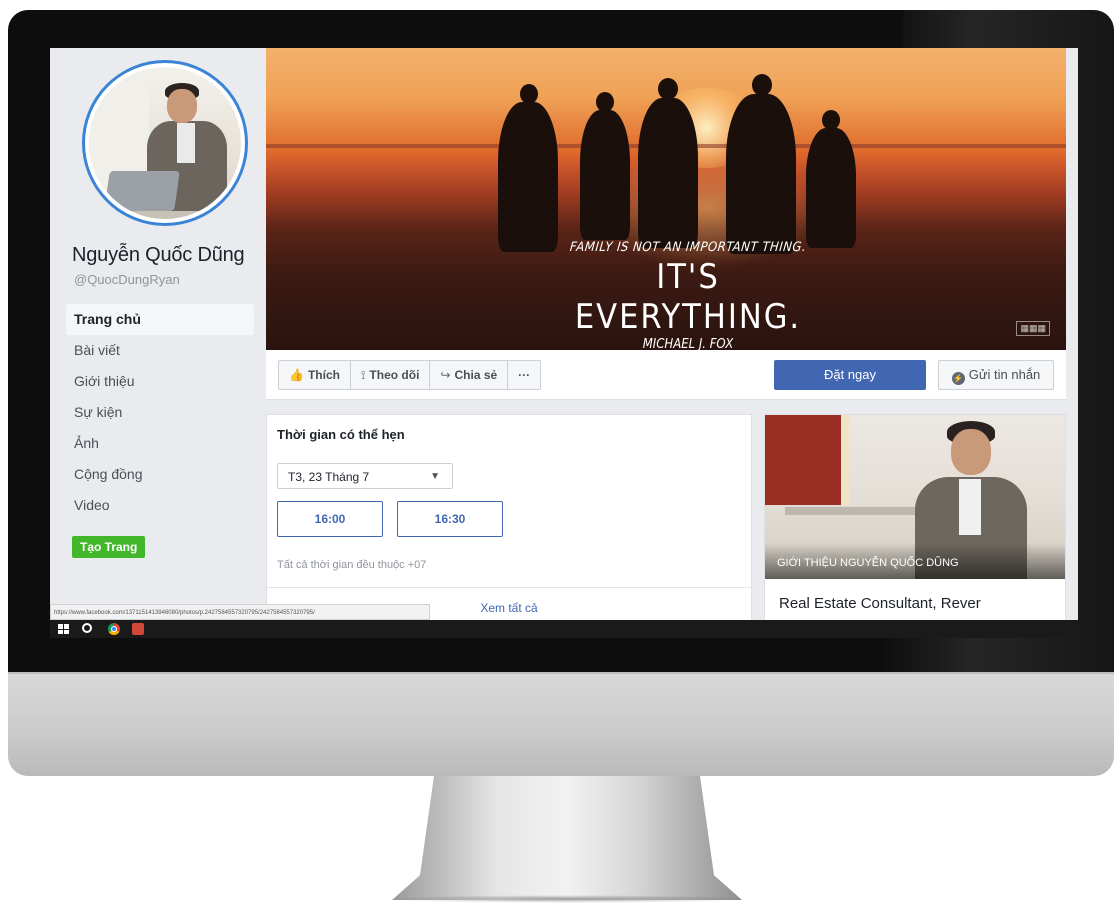 The image size is (1114, 908). What do you see at coordinates (855, 511) in the screenshot?
I see `table` at bounding box center [855, 511].